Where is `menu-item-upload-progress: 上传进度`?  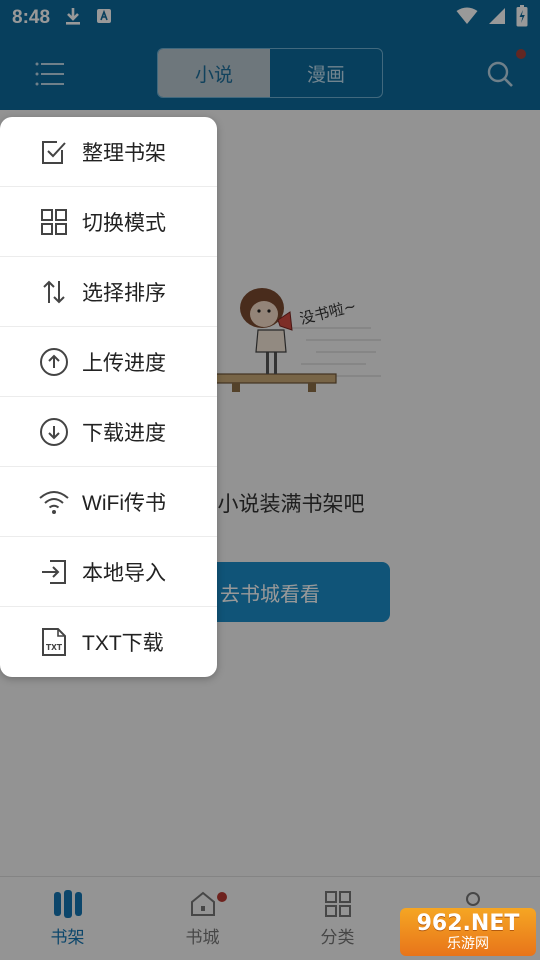
menu-item-upload-progress: 上传进度 is located at coordinates (108, 362).